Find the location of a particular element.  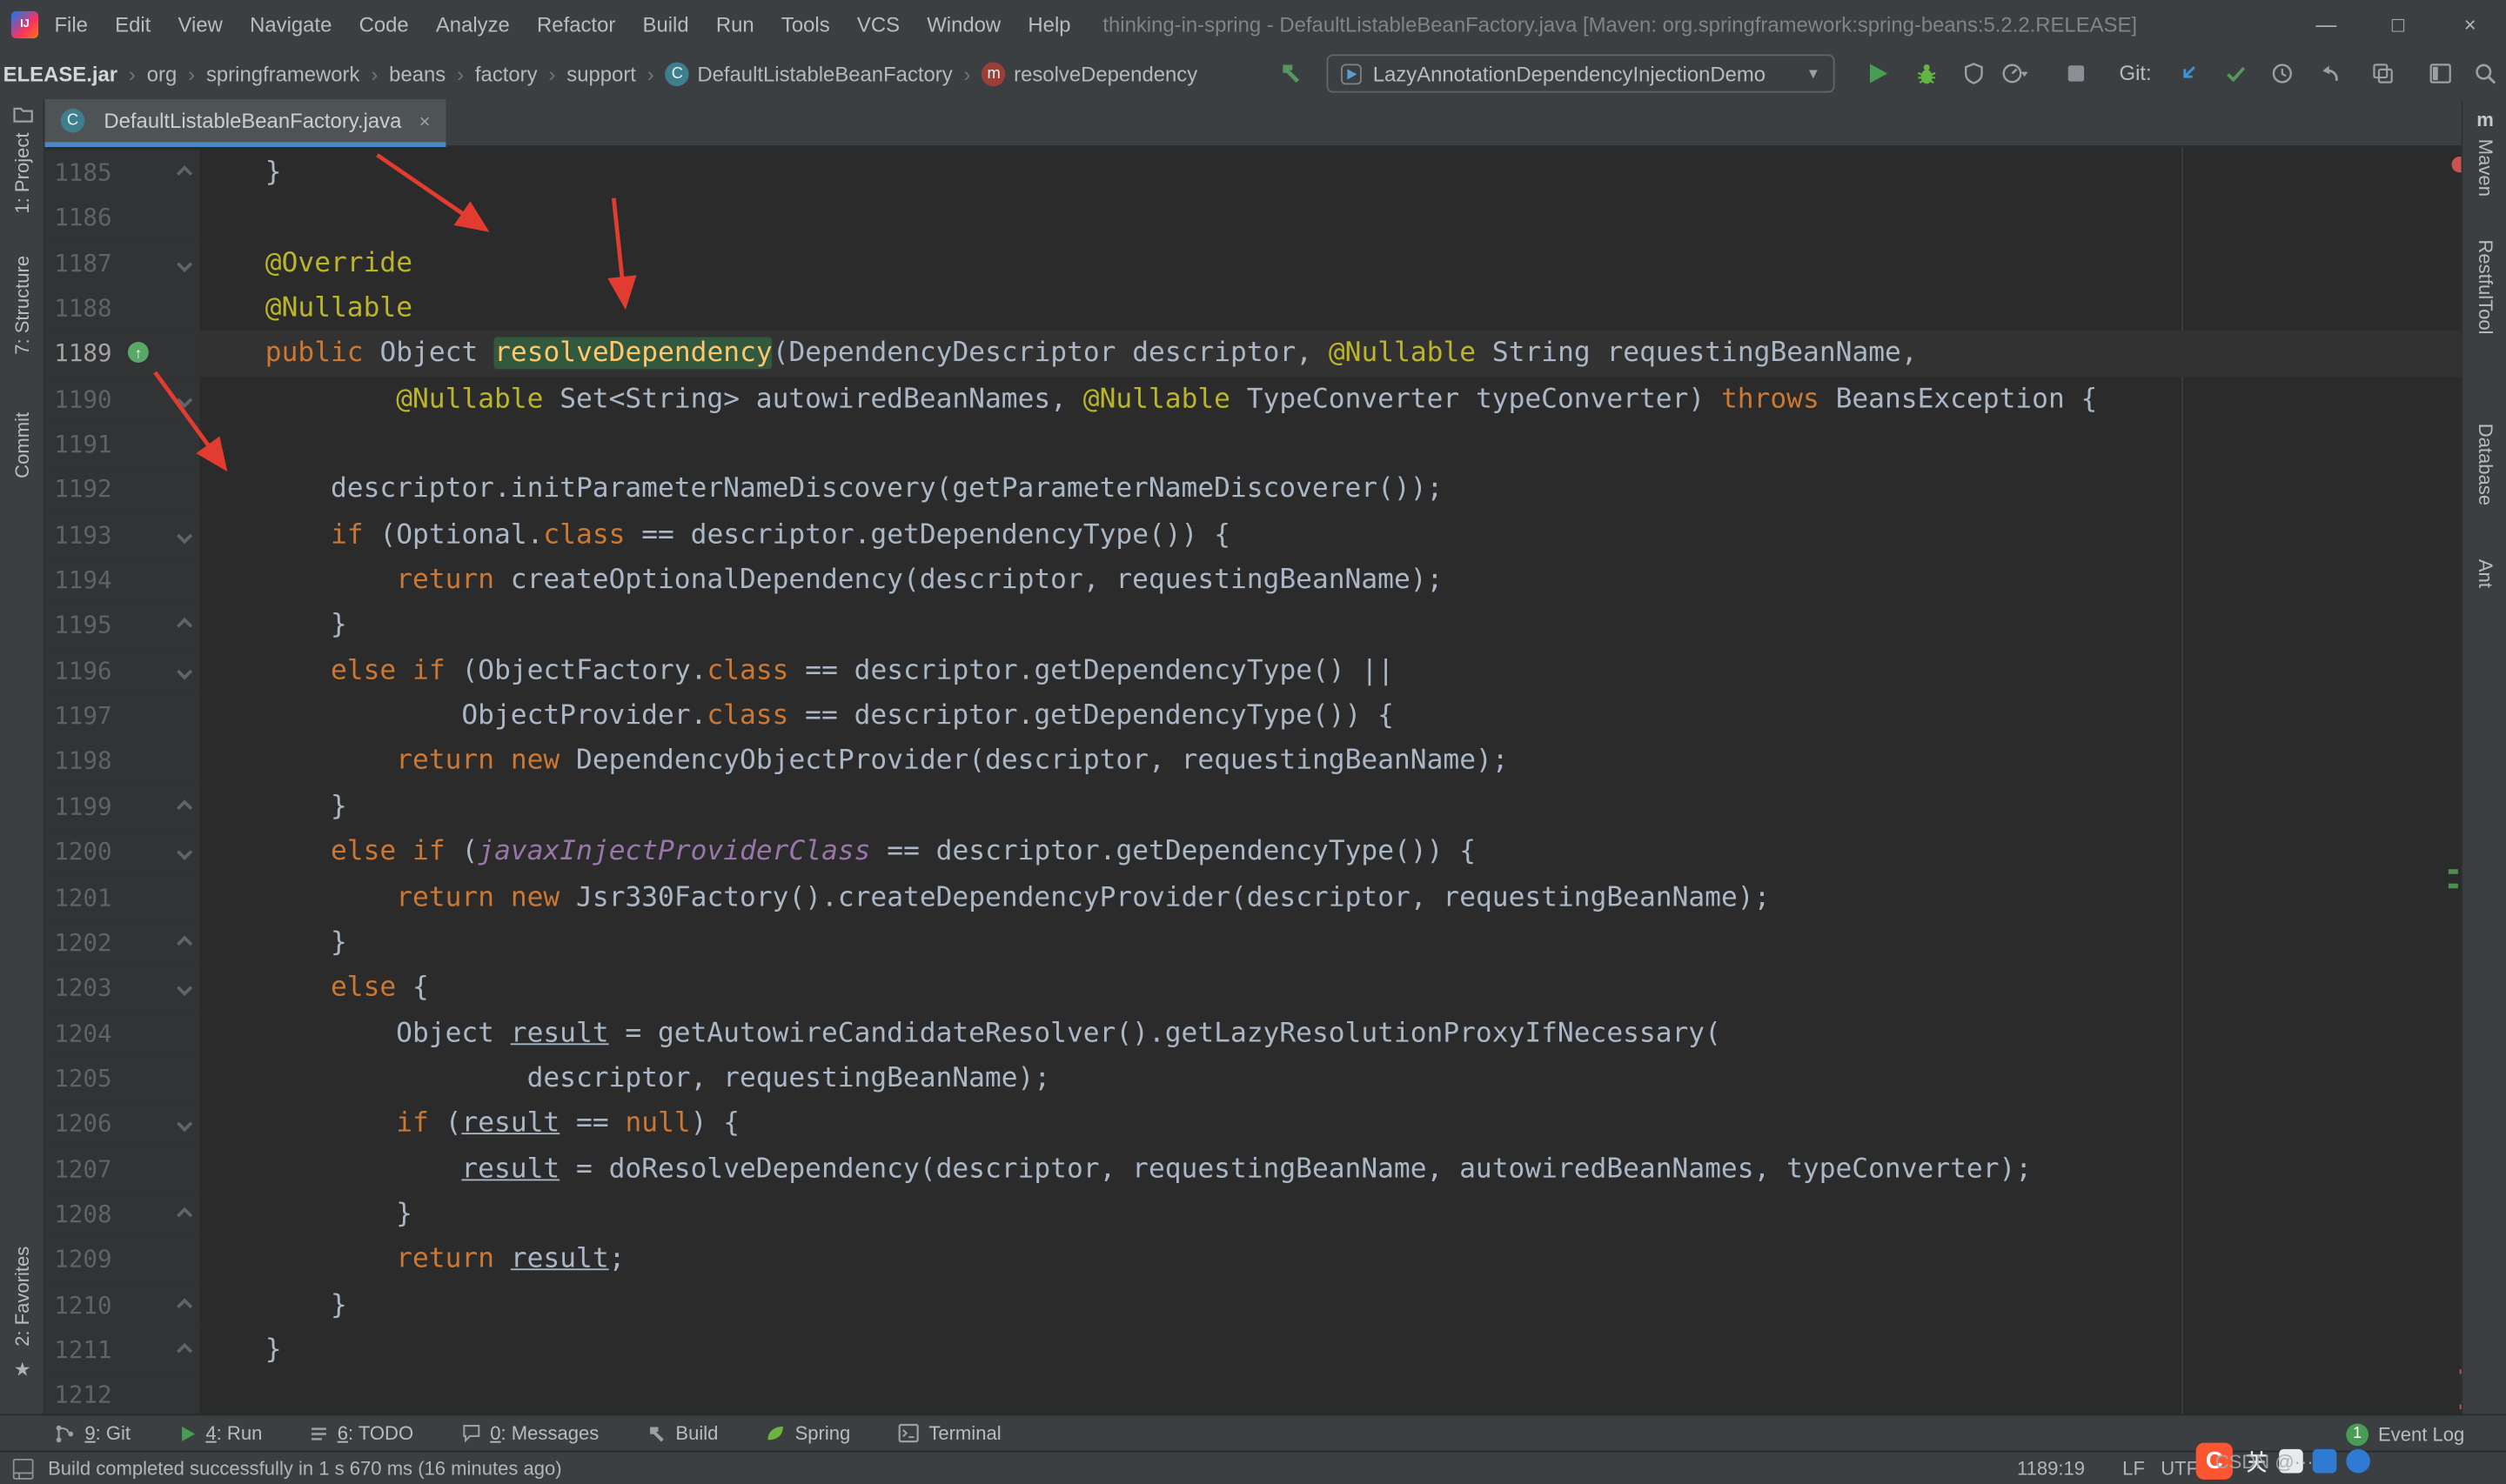

toolwindow-button-spring: Spring is located at coordinates (808, 1433).